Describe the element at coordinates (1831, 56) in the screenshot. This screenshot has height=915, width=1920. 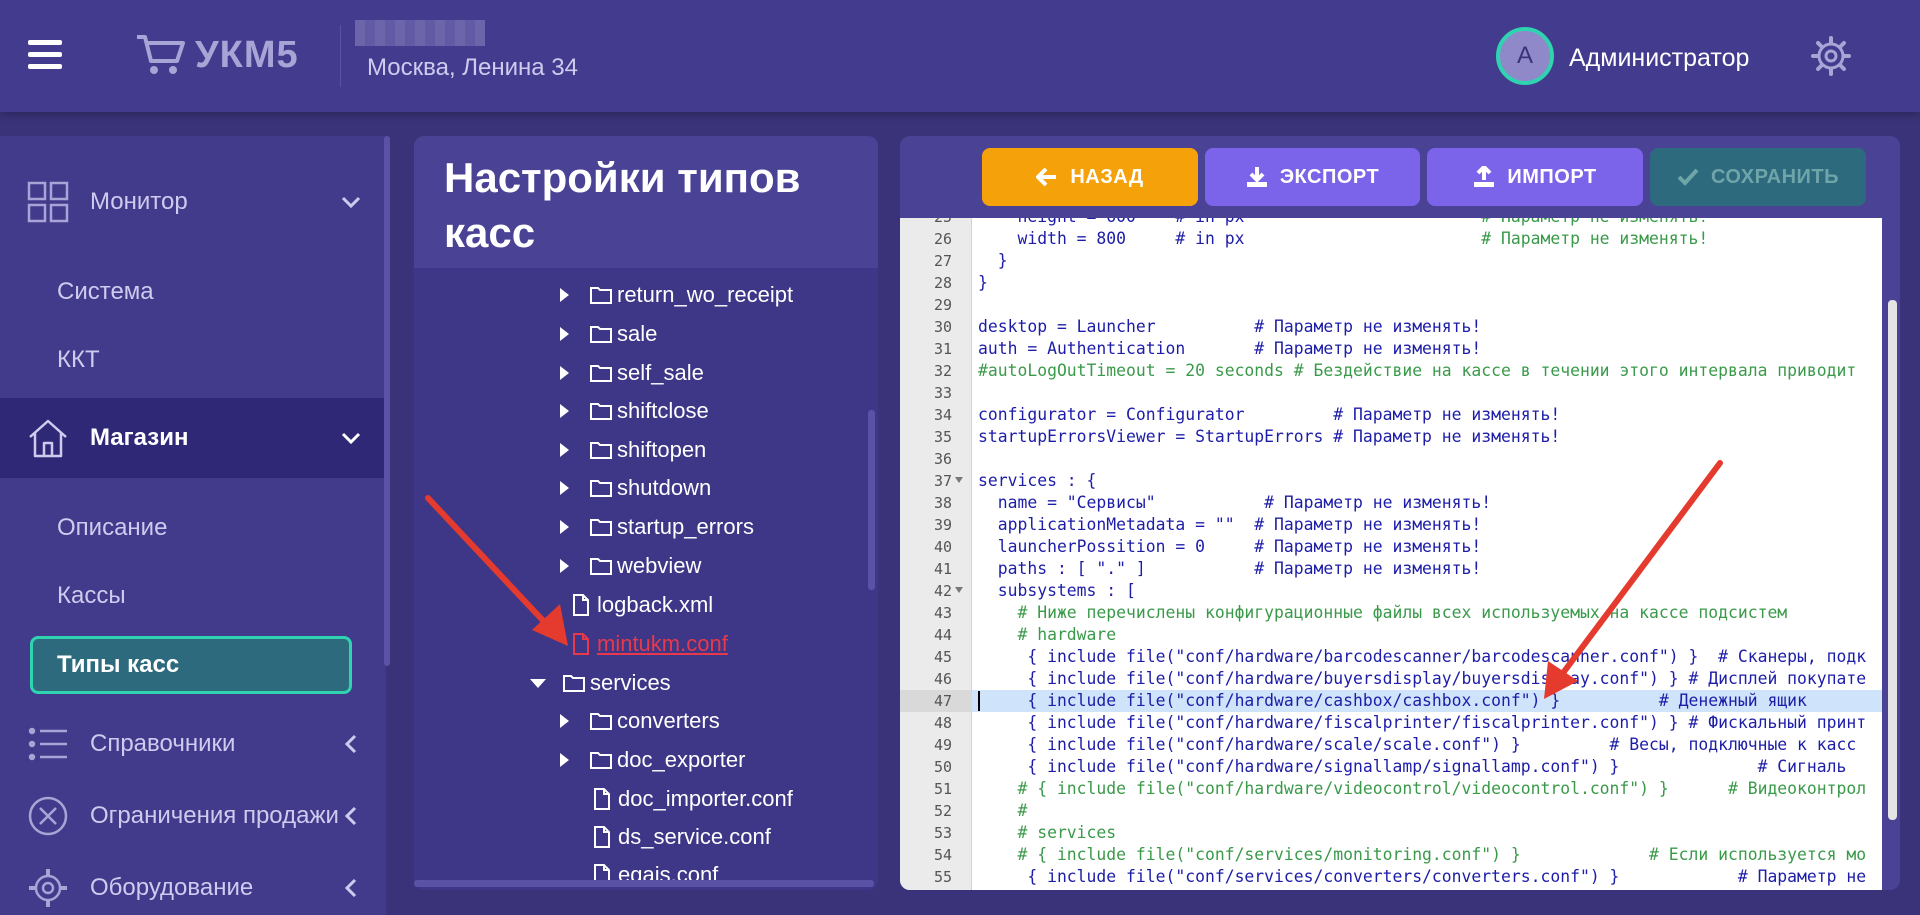
I see `gear-icon` at that location.